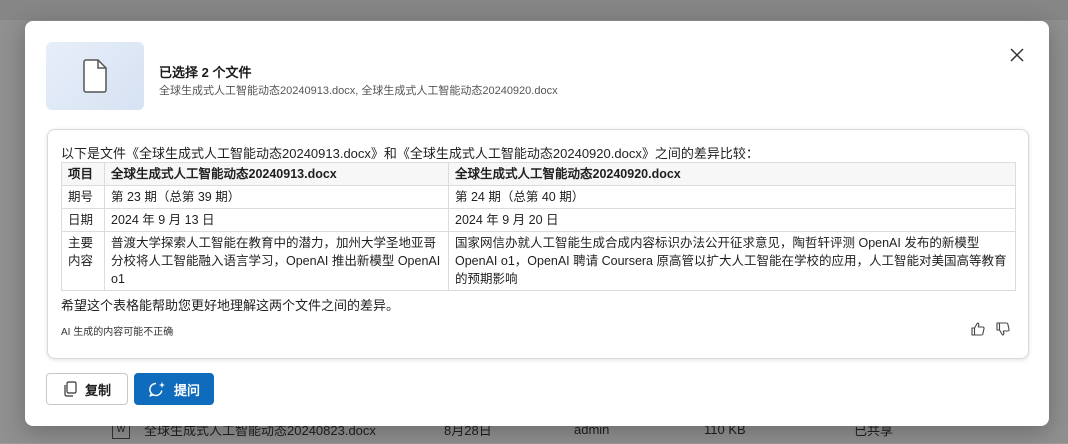  Describe the element at coordinates (276, 174) in the screenshot. I see `header-file-a: 全球生成式人工智能动态20240913.docx` at that location.